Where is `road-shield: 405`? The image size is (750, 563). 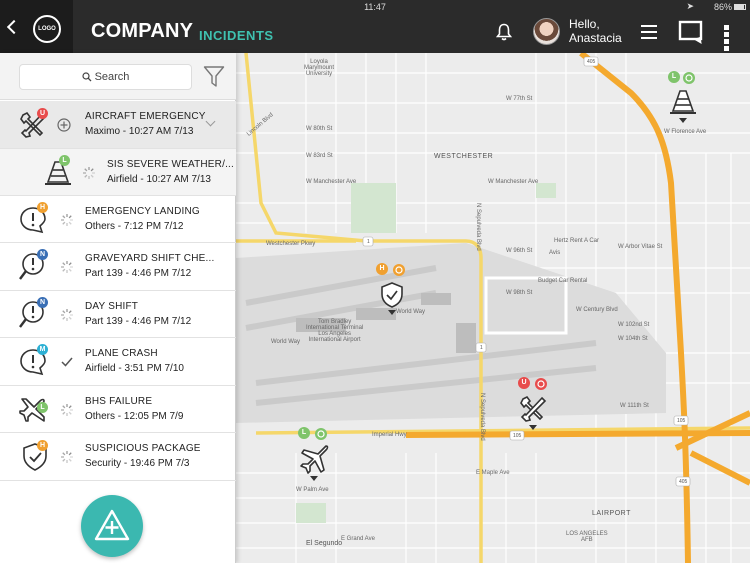
road-shield: 405 is located at coordinates (683, 482).